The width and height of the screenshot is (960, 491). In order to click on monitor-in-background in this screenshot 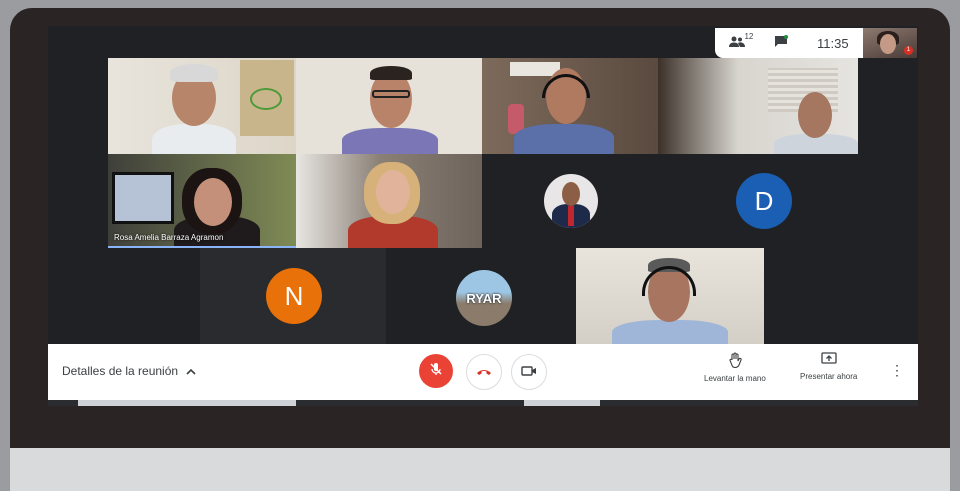, I will do `click(143, 198)`.